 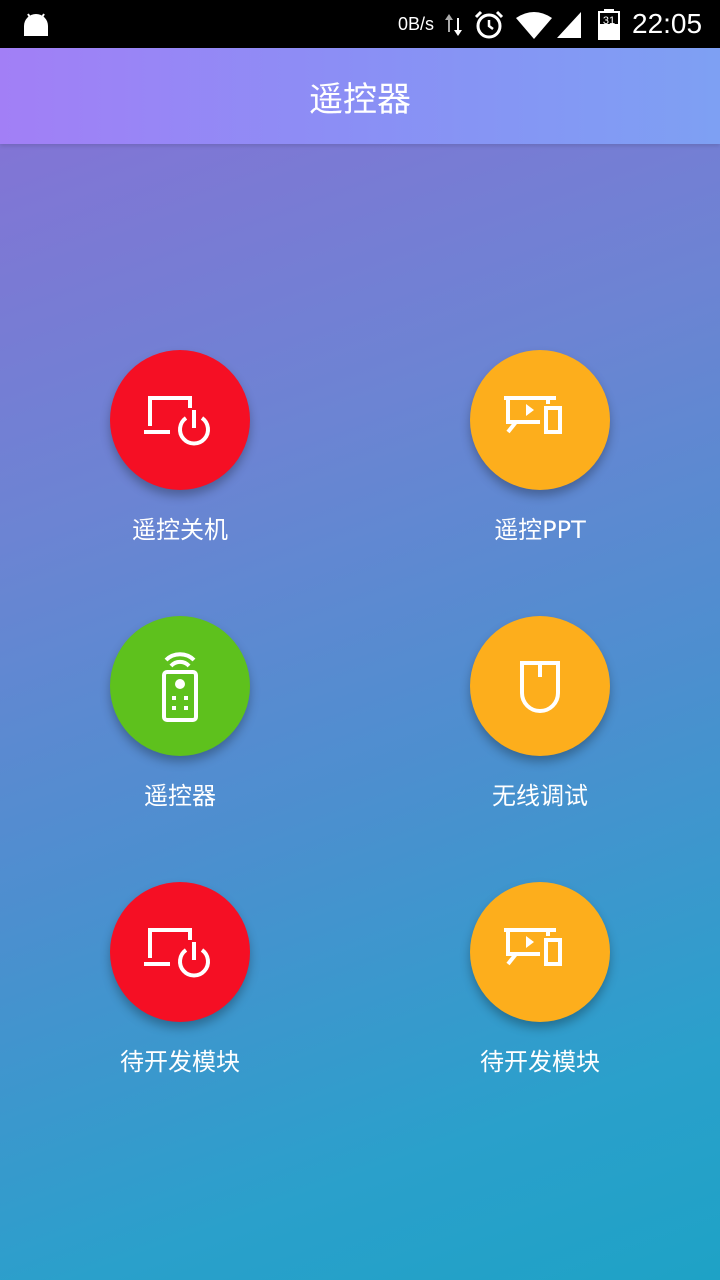 I want to click on status-bar: 0B/s 31 22:05, so click(x=360, y=24).